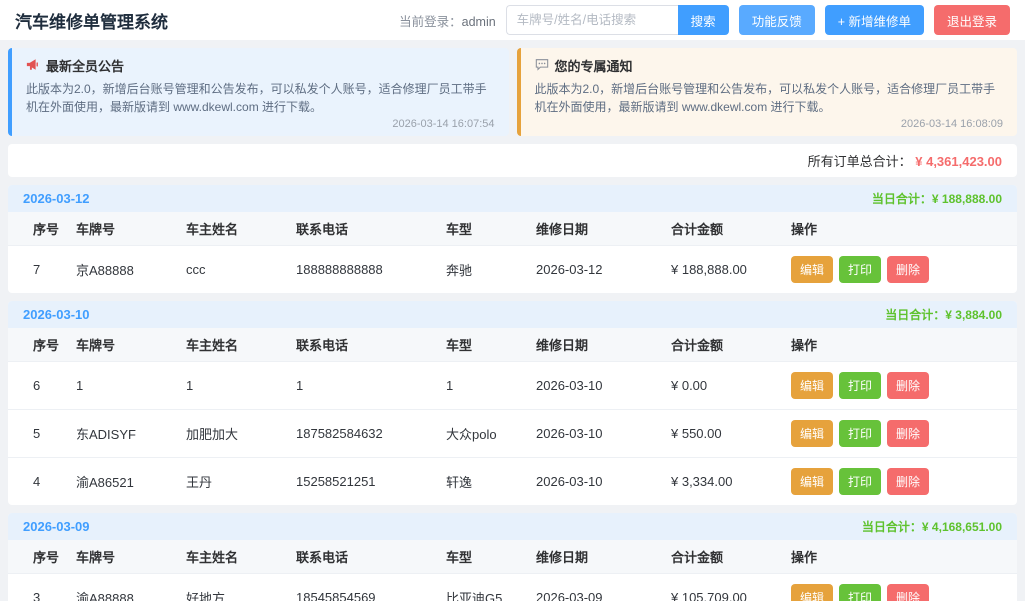 Image resolution: width=1025 pixels, height=601 pixels. I want to click on announcement-header: 最新全员公告, so click(260, 65).